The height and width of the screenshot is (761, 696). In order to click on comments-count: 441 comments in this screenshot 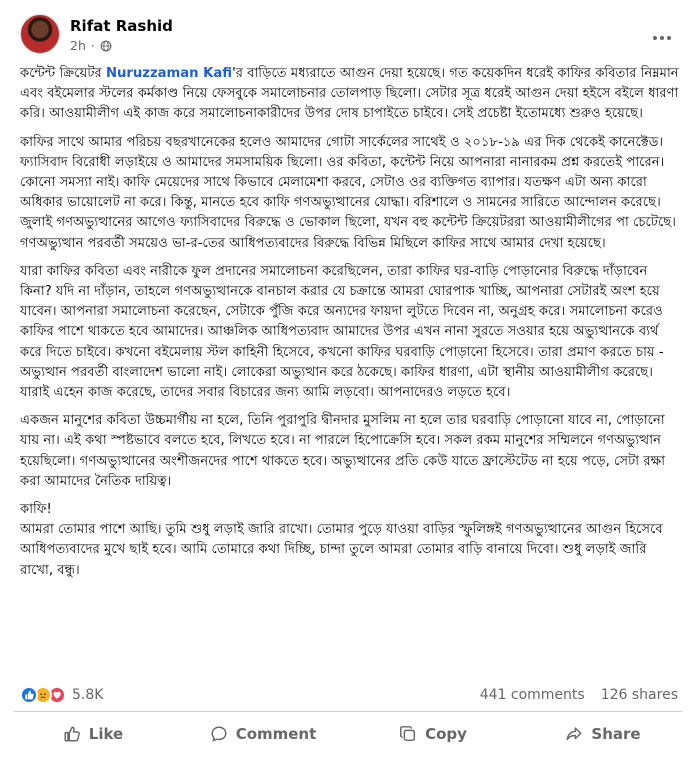, I will do `click(532, 695)`.